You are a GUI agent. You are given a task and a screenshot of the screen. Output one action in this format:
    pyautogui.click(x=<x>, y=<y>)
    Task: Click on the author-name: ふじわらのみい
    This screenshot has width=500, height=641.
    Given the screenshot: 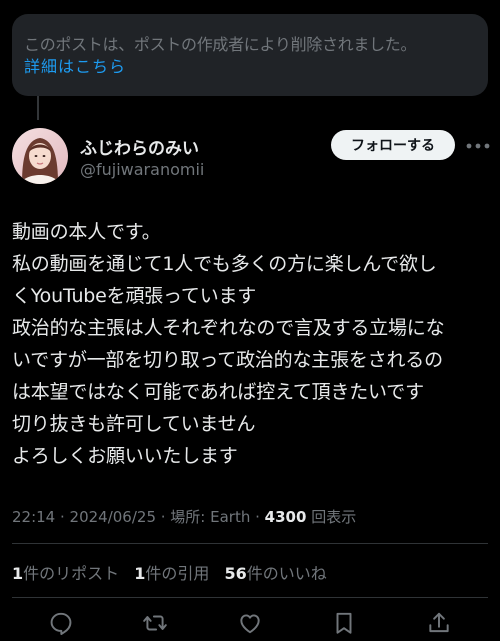 What is the action you would take?
    pyautogui.click(x=139, y=146)
    